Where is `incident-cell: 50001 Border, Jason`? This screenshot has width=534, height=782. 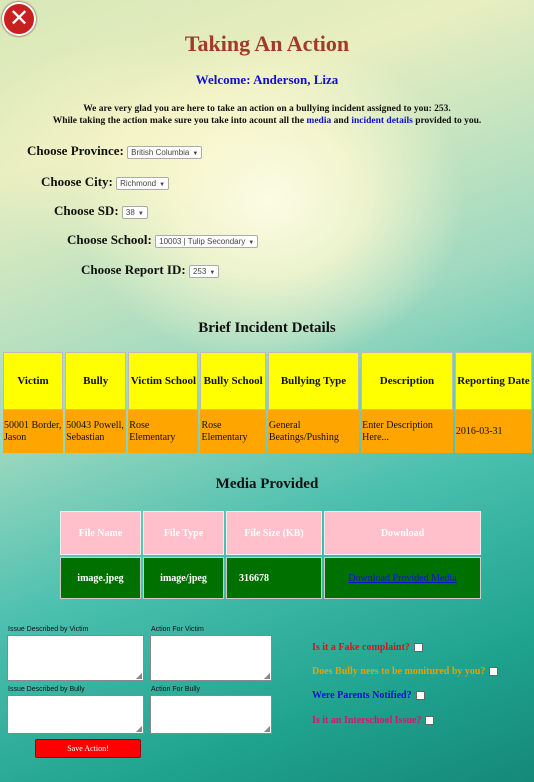
incident-cell: 50001 Border, Jason is located at coordinates (33, 431).